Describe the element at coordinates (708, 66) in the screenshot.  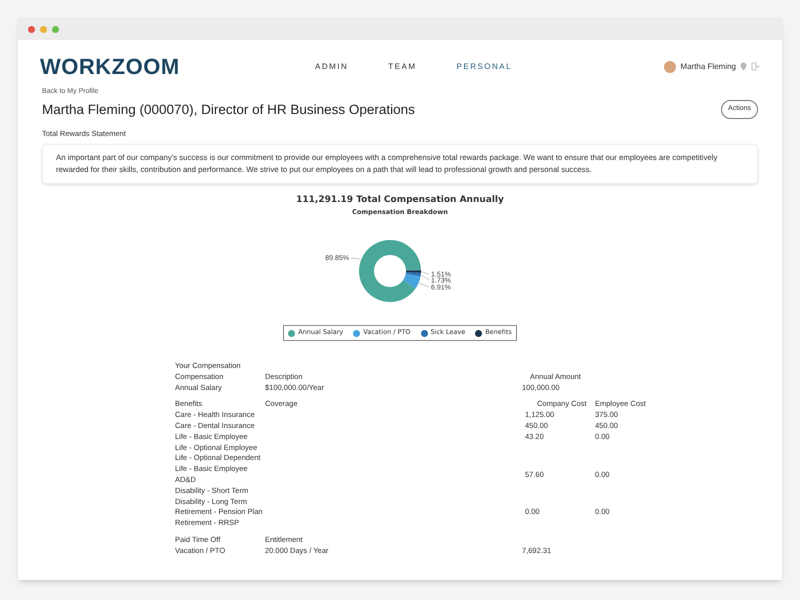
I see `user-name: Martha Fleming` at that location.